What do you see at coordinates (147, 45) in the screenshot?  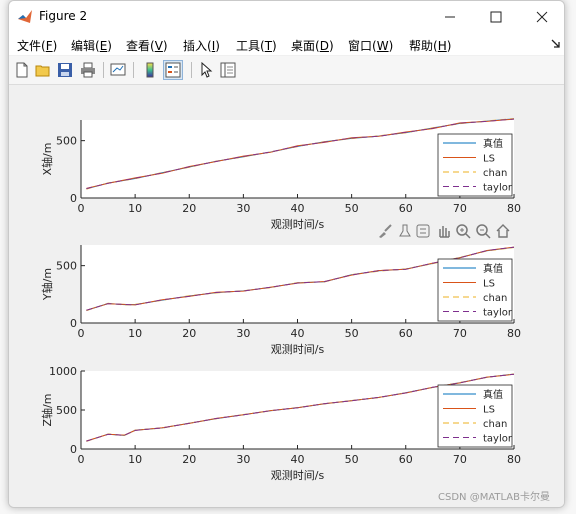 I see `menu-view: 查看(V)` at bounding box center [147, 45].